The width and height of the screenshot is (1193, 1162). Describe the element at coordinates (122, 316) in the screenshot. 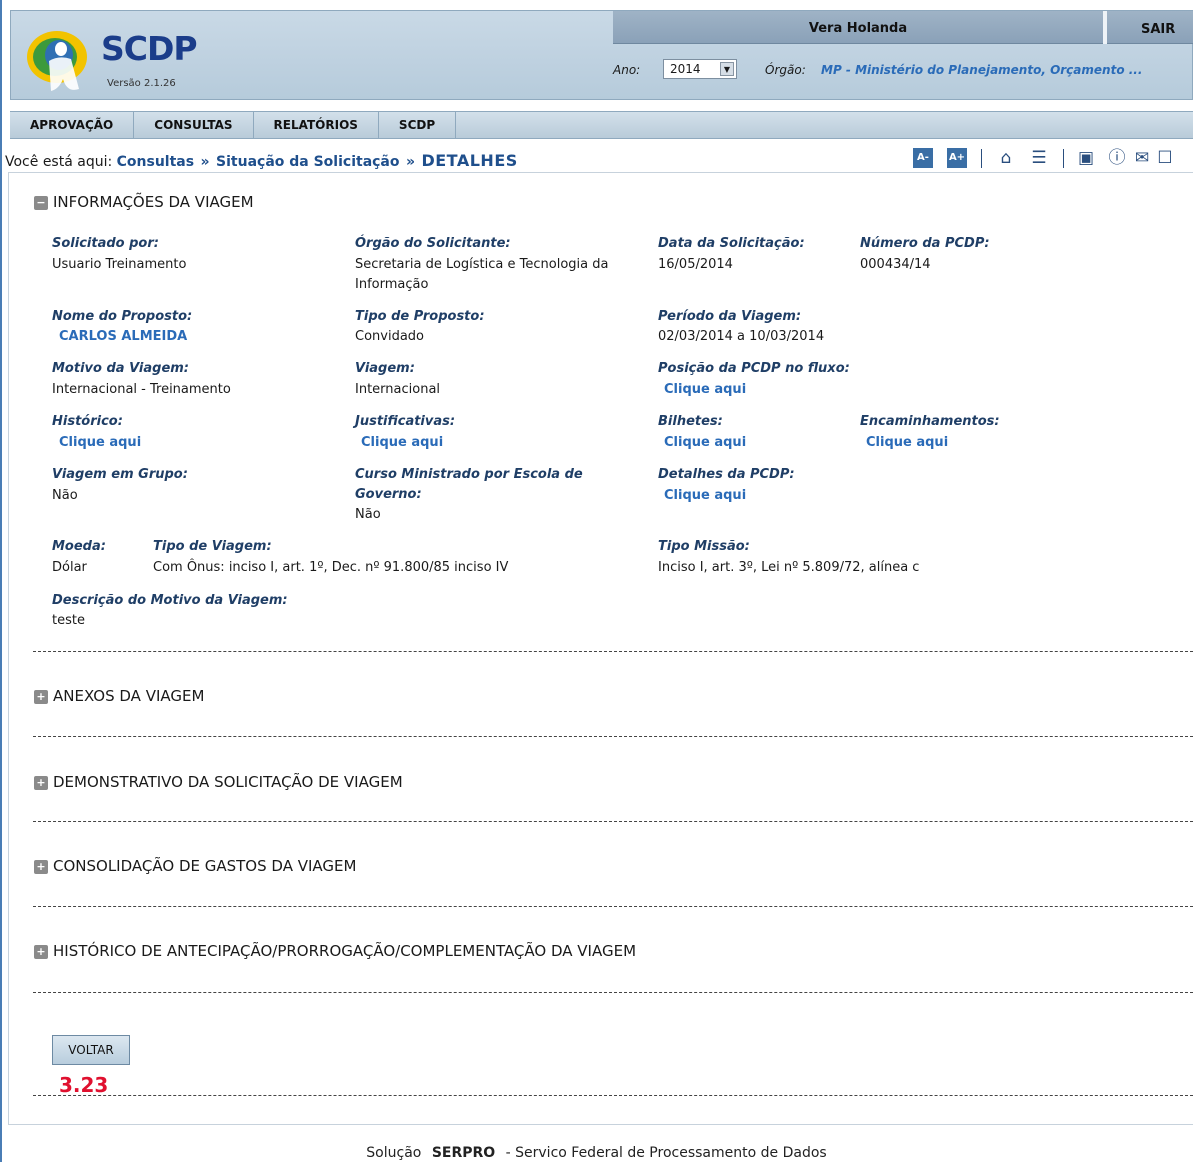

I see `nome-proposto-label: Nome do Proposto:` at that location.